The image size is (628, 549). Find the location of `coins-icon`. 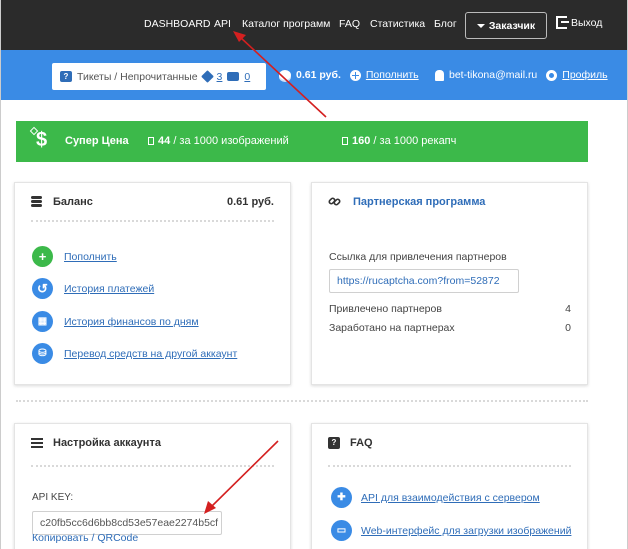

coins-icon is located at coordinates (285, 75).